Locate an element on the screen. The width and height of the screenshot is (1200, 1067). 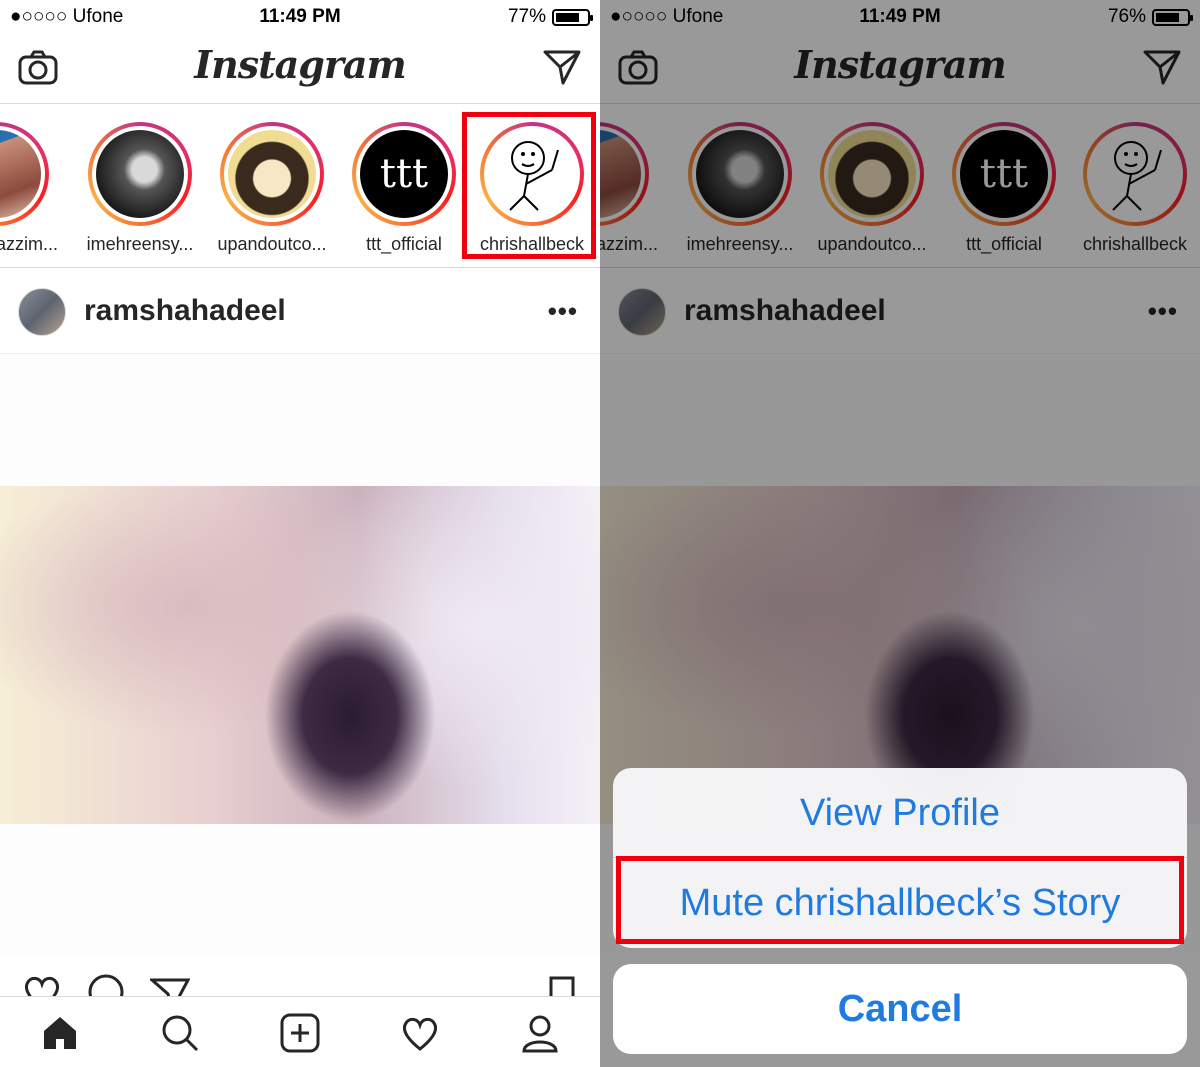
profile-icon is located at coordinates (540, 1035).